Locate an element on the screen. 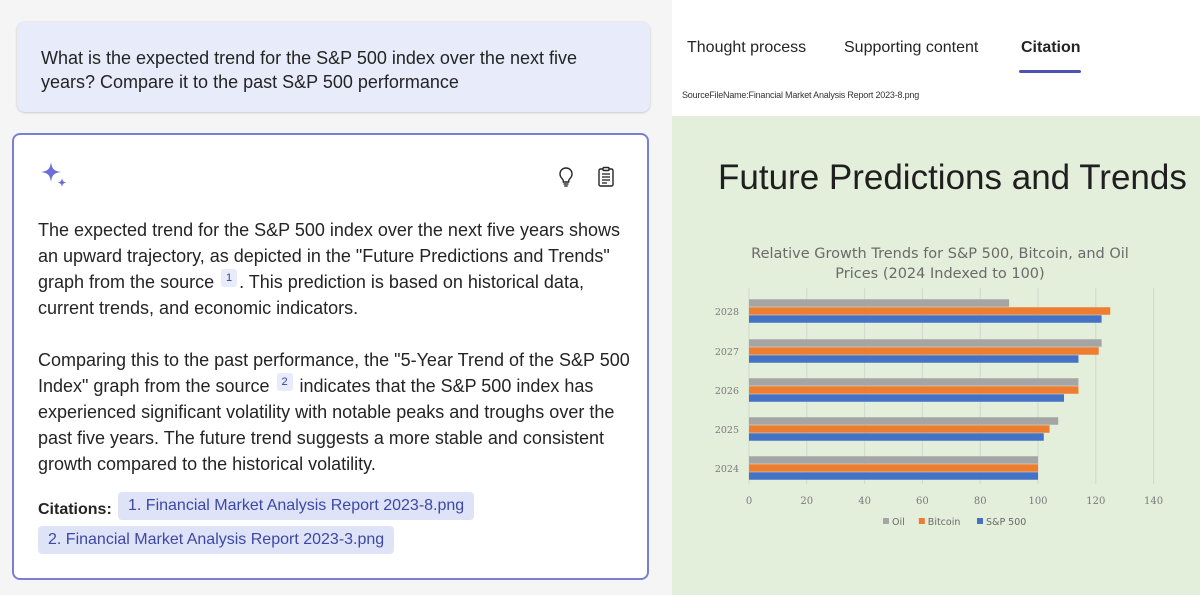  bar-s-p-500-2025 is located at coordinates (896, 437).